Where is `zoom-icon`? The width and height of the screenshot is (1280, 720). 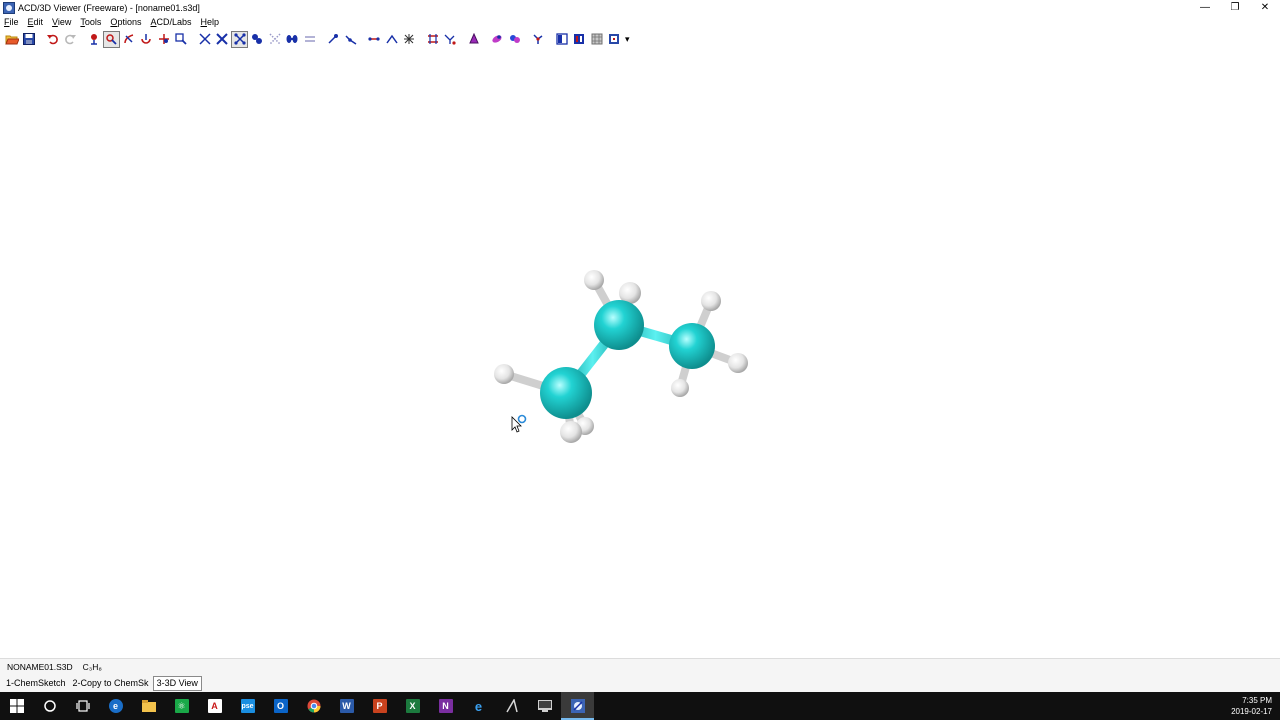
zoom-icon is located at coordinates (181, 39).